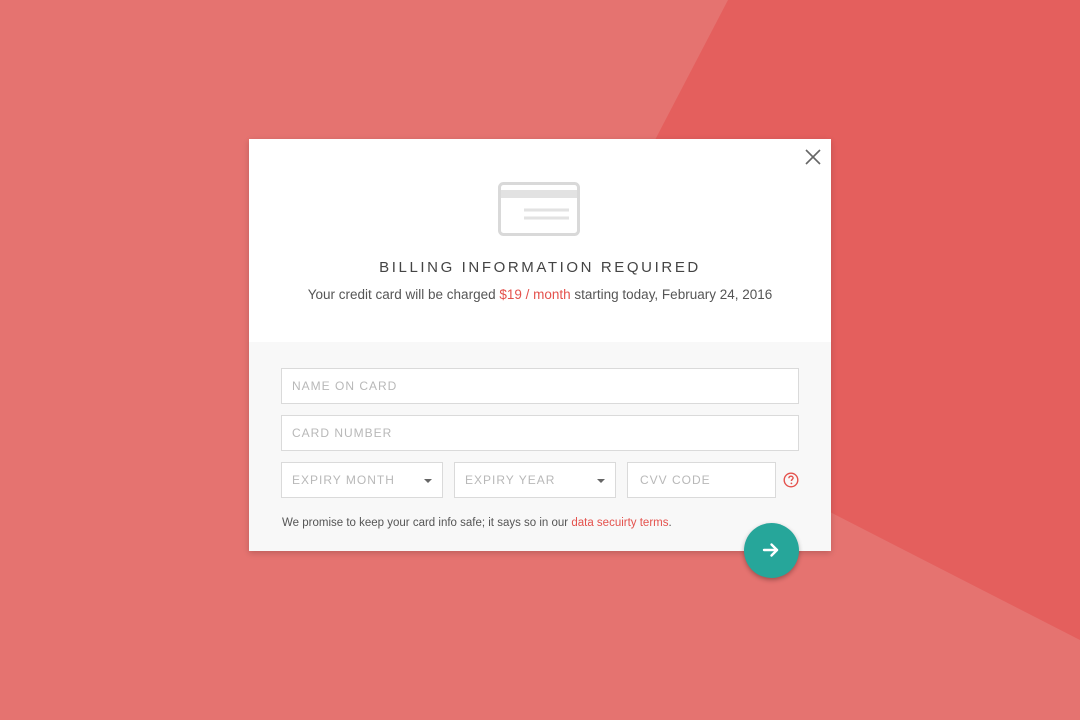  I want to click on arrow-right-icon, so click(770, 550).